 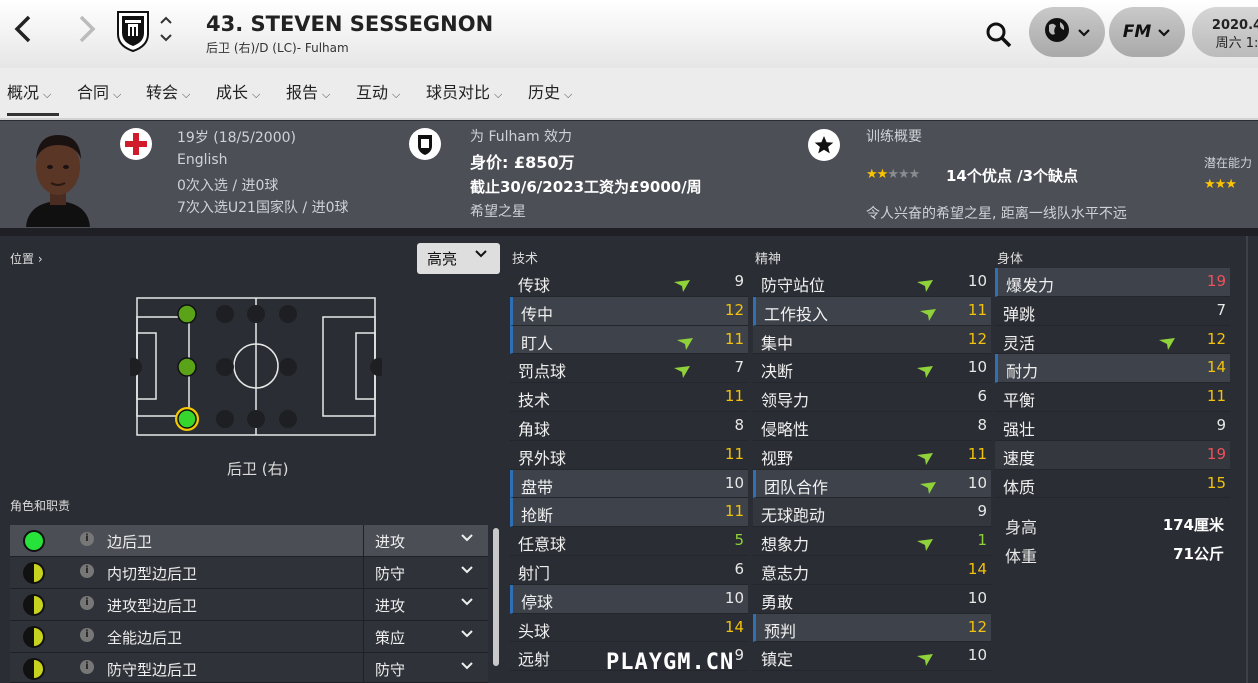 I want to click on attribute-row: 头球 14, so click(x=629, y=628).